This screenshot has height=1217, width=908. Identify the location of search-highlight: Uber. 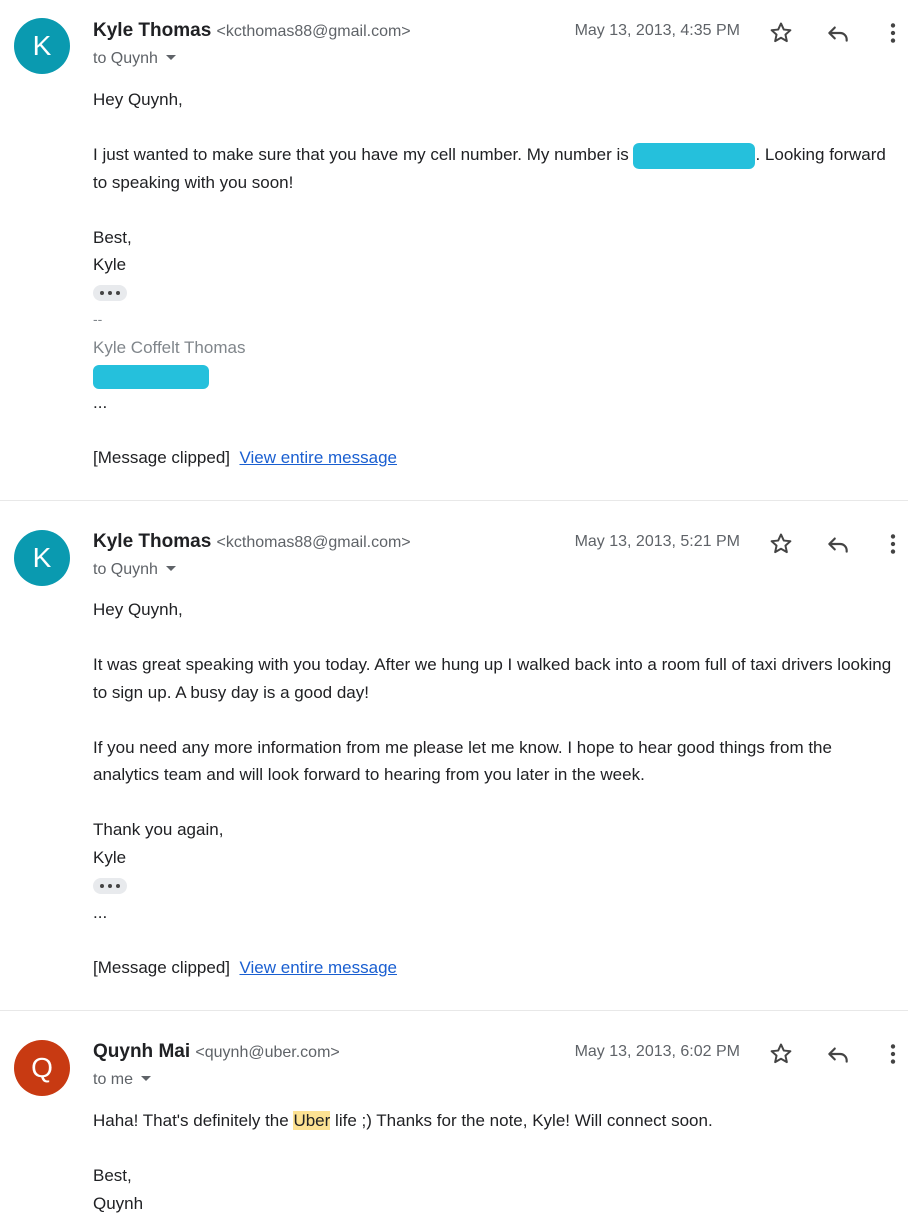
(311, 1120).